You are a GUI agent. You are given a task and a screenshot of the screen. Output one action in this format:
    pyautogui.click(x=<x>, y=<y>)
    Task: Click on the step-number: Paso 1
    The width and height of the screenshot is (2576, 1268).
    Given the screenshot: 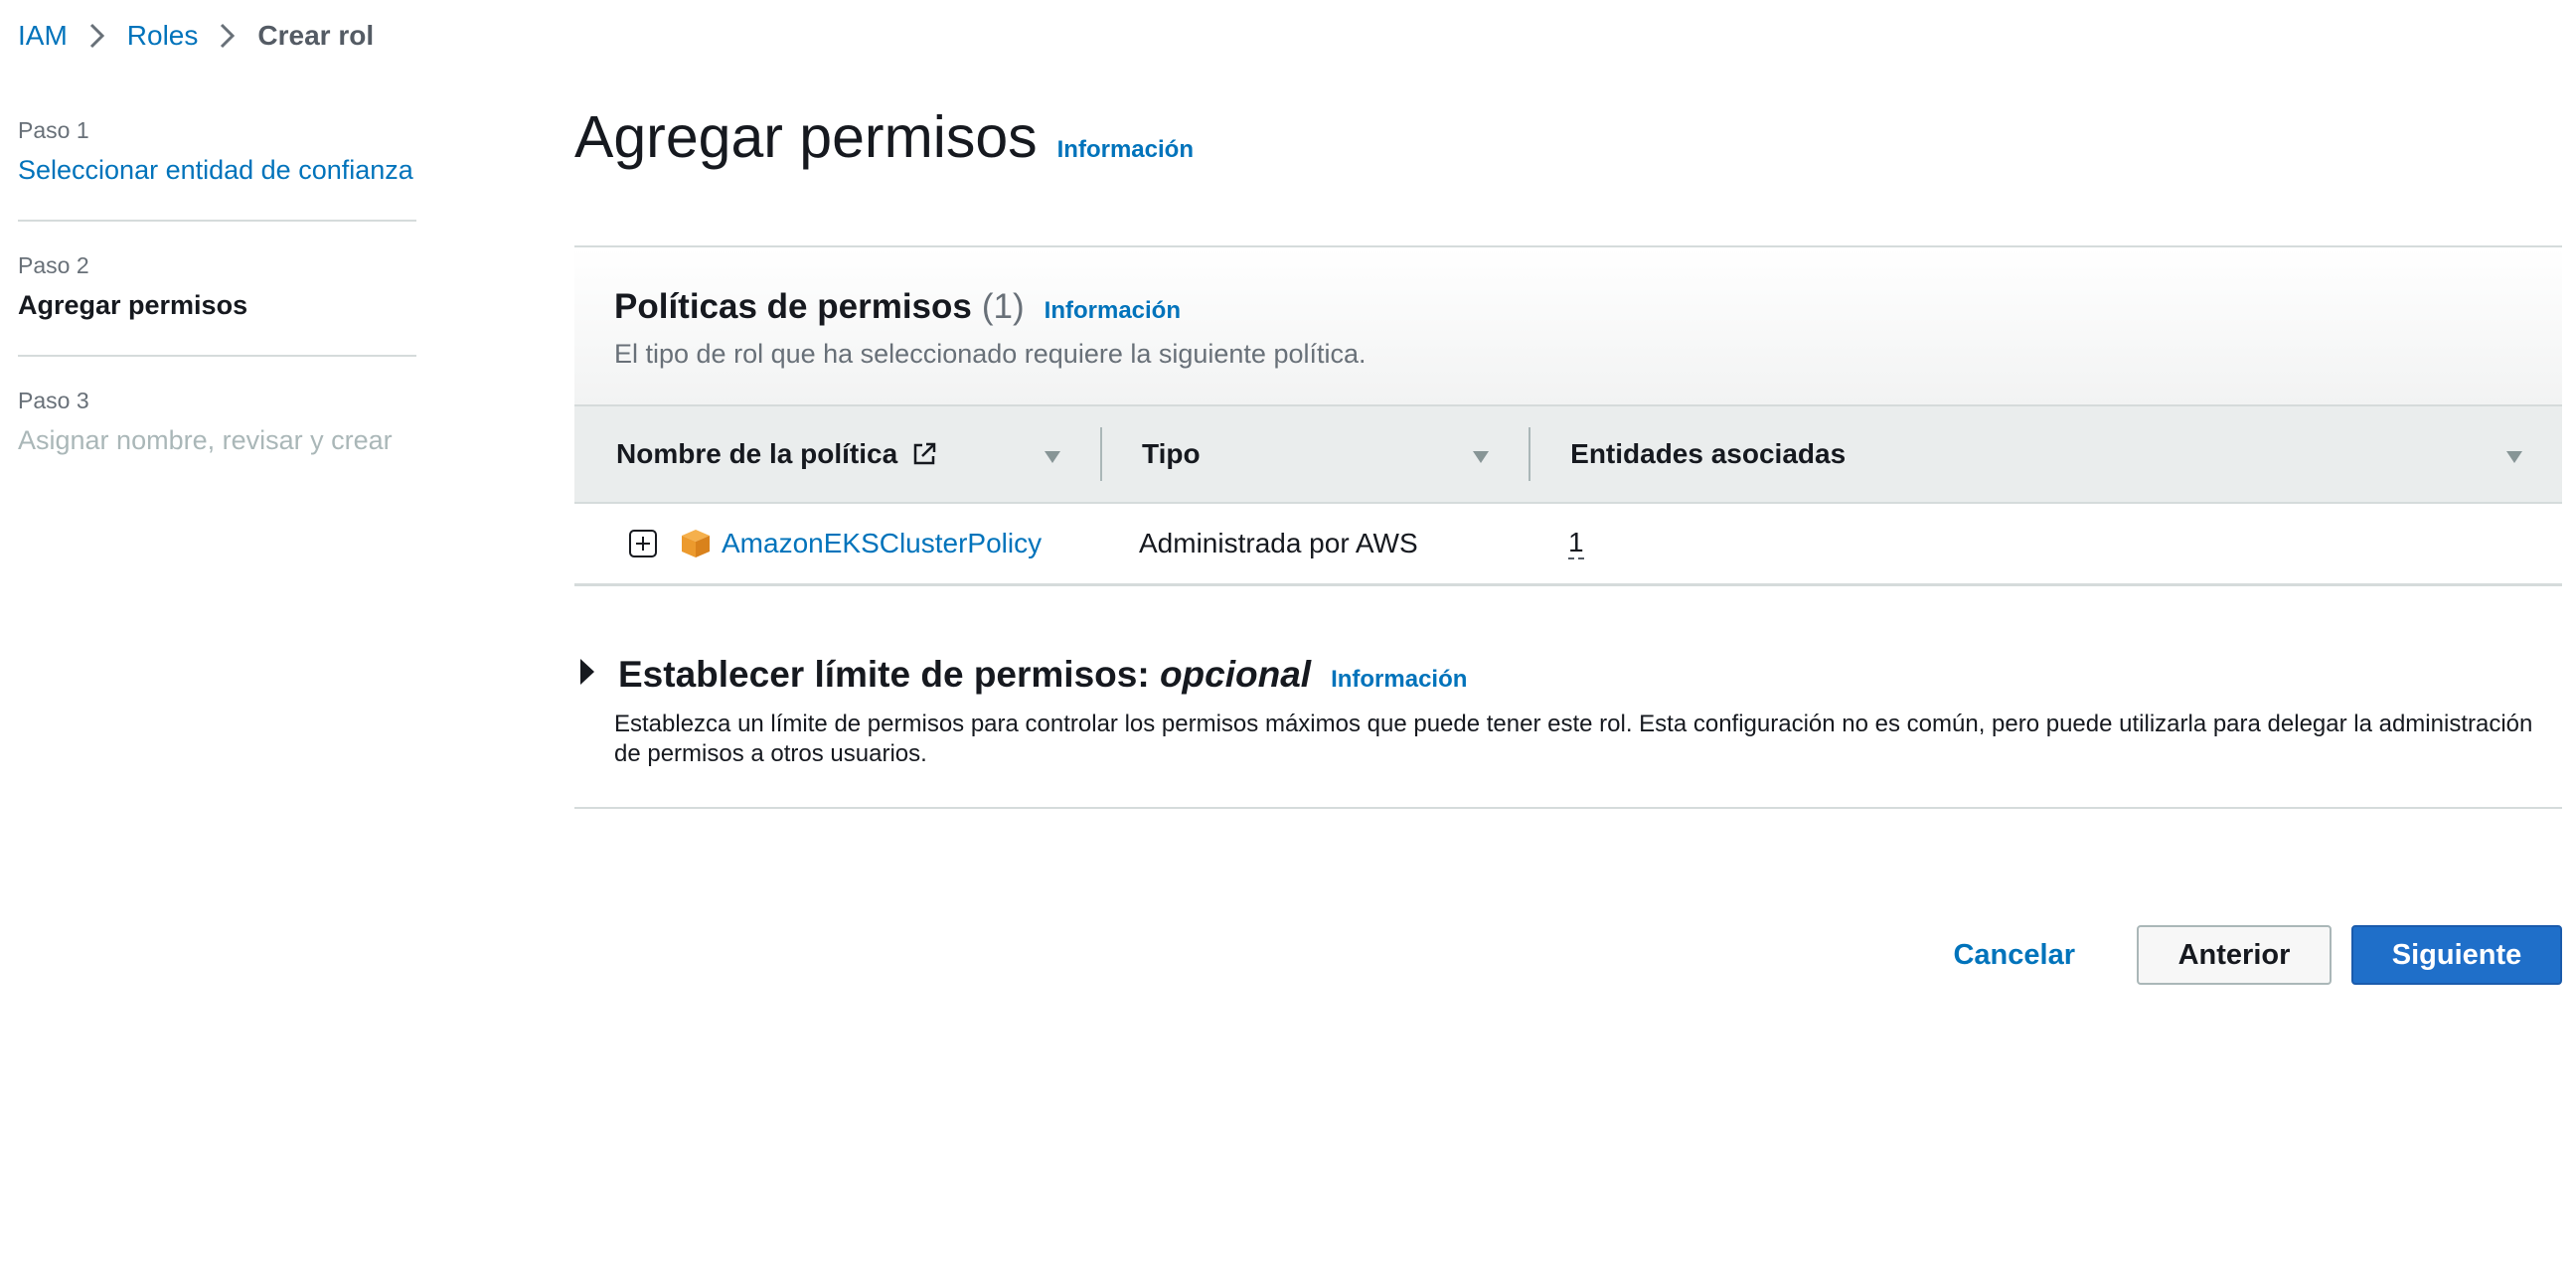 What is the action you would take?
    pyautogui.click(x=53, y=130)
    